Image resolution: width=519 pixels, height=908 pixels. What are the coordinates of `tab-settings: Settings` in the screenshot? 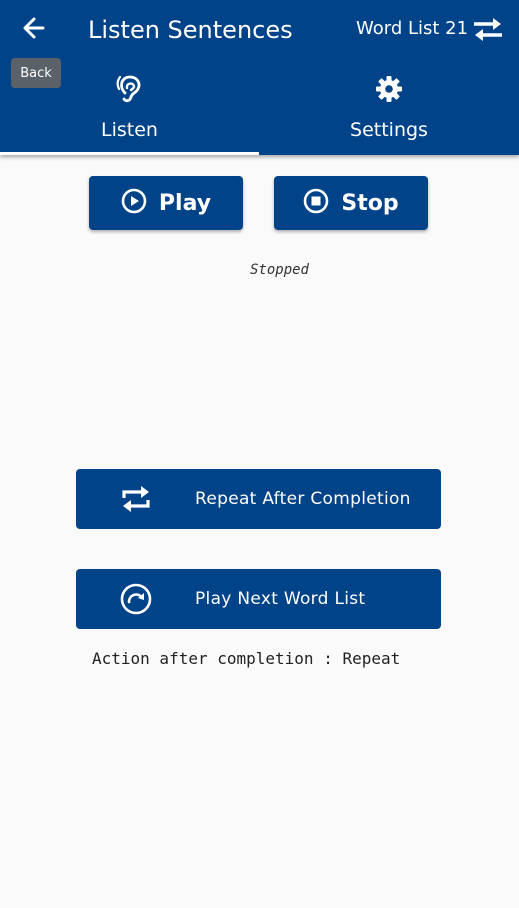 It's located at (389, 107).